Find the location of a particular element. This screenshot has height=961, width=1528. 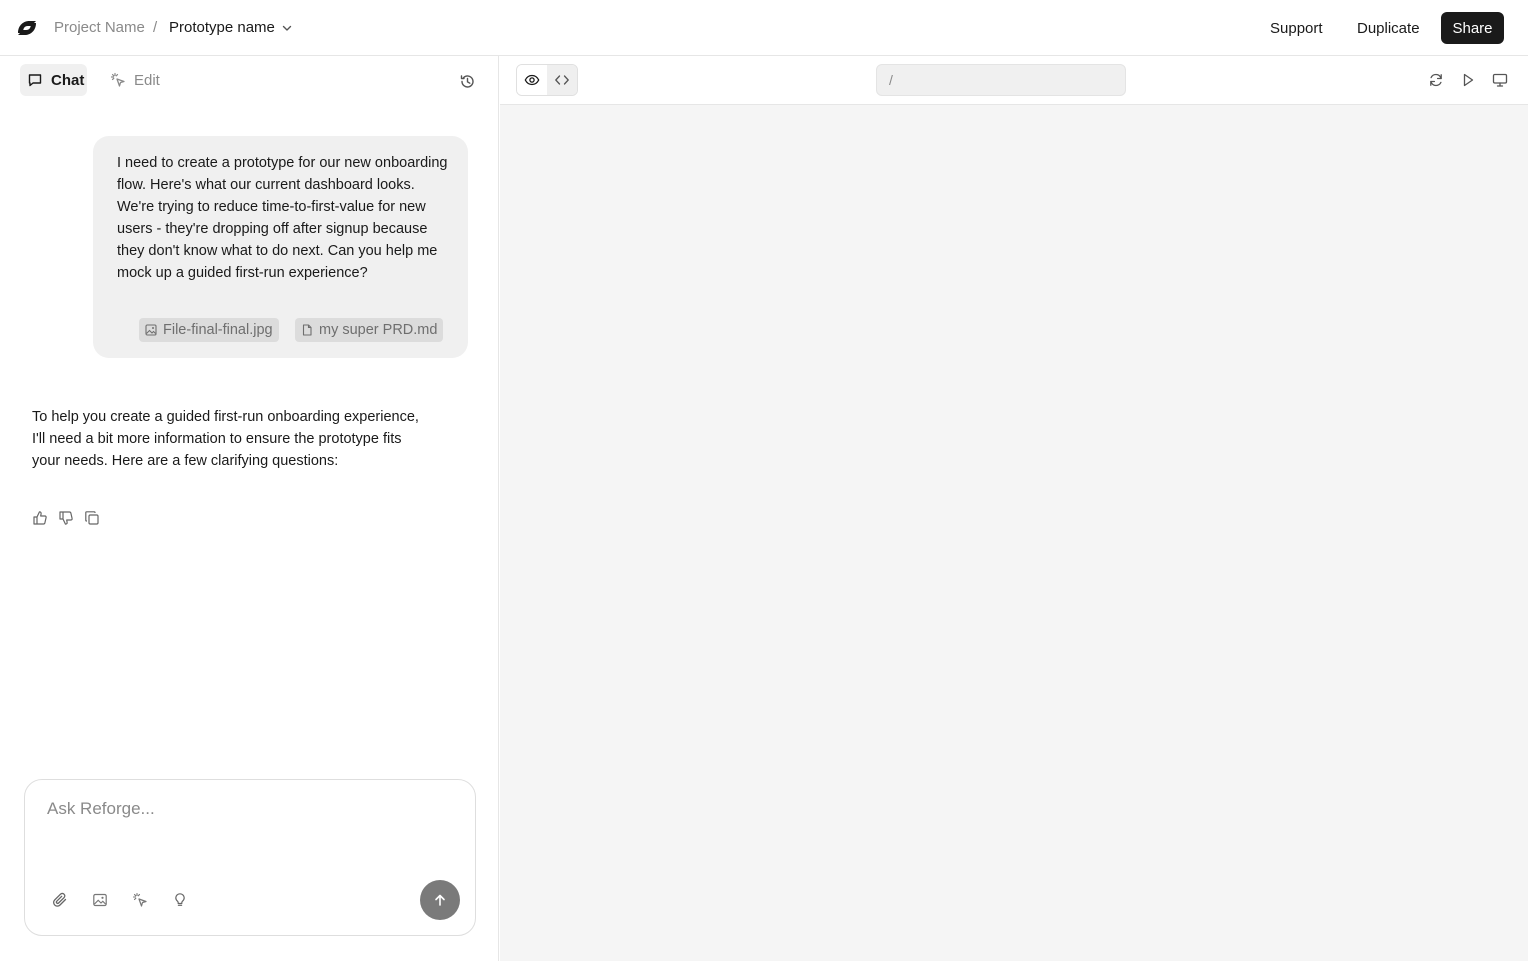

support-button: Support is located at coordinates (1296, 28).